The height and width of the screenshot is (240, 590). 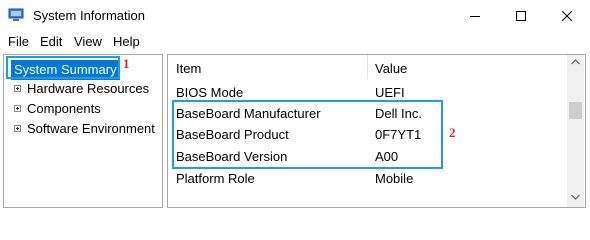 What do you see at coordinates (295, 16) in the screenshot?
I see `title-bar: System Information` at bounding box center [295, 16].